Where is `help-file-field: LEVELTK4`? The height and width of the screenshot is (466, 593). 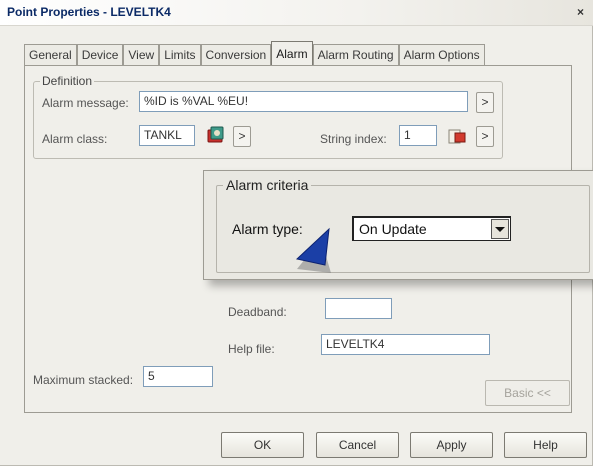
help-file-field: LEVELTK4 is located at coordinates (405, 344).